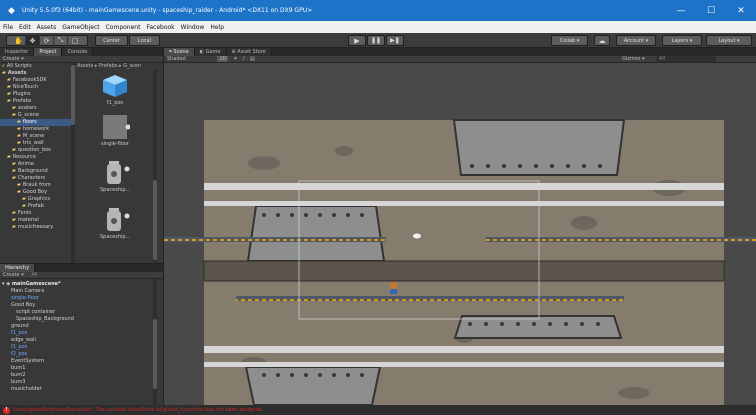  Describe the element at coordinates (80, 27) in the screenshot. I see `menu-gameobject: GameObject` at that location.